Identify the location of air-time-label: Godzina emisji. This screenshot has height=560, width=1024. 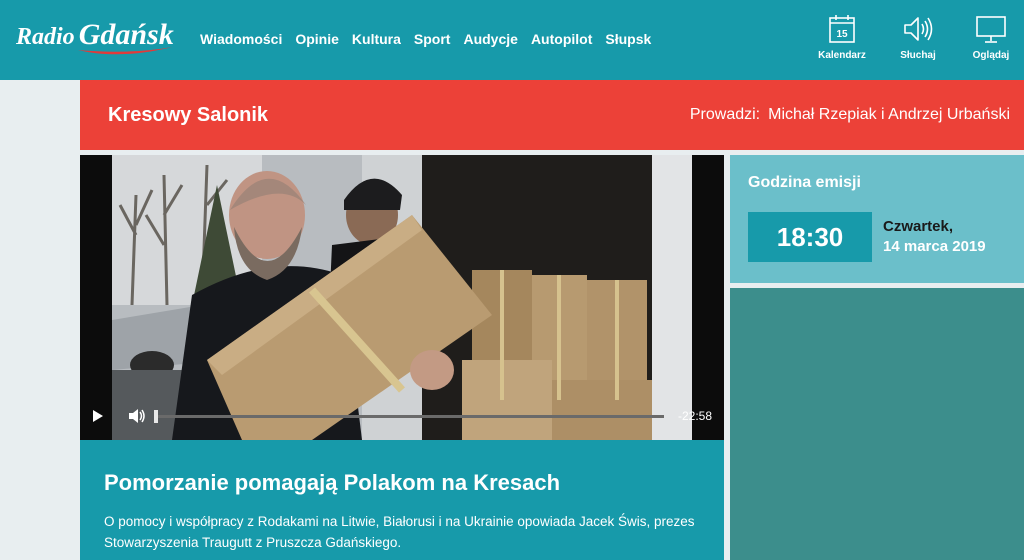
(804, 182).